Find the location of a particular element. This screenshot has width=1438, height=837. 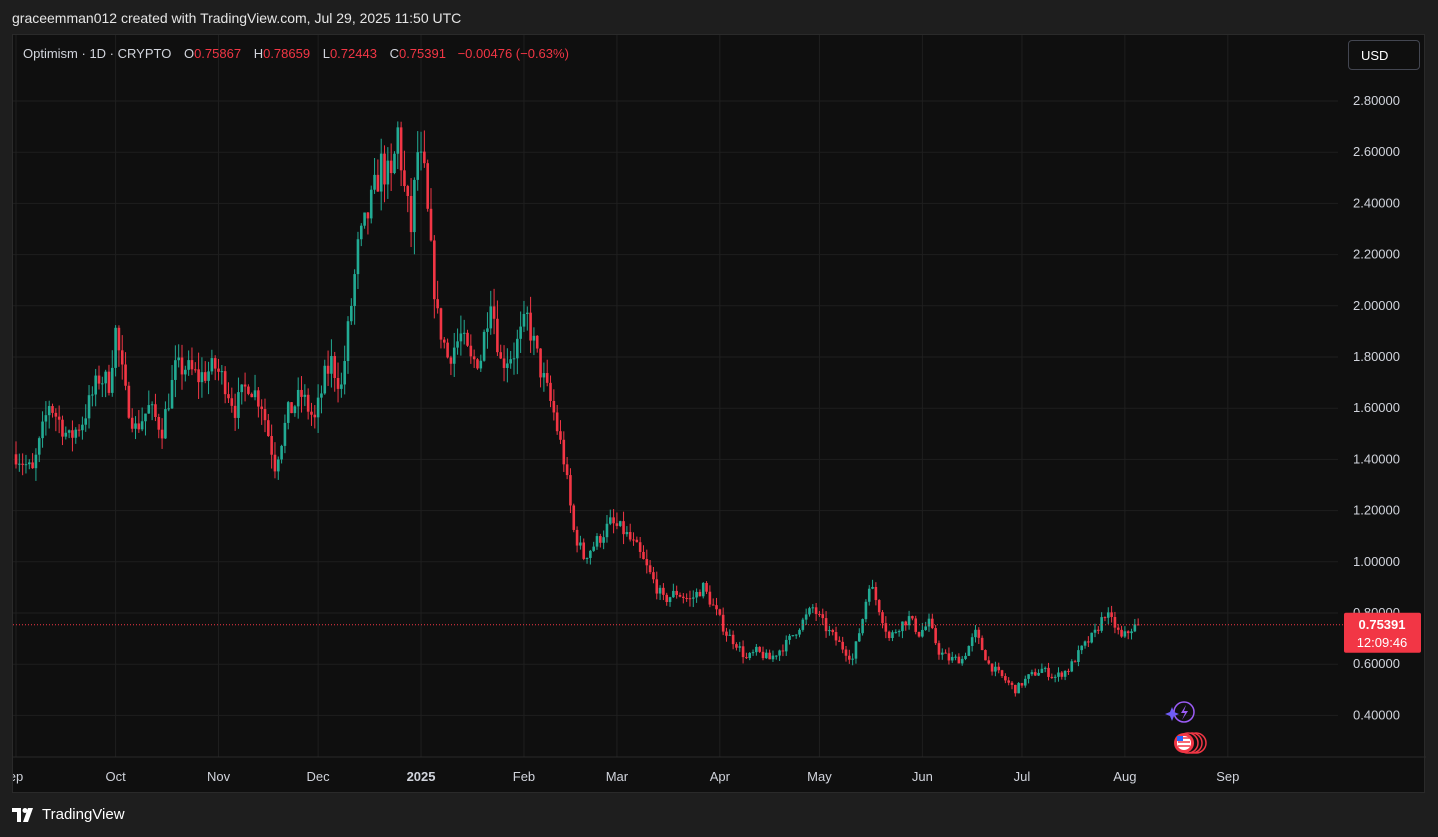

countdown-timer: 12:09:46 is located at coordinates (1382, 642).